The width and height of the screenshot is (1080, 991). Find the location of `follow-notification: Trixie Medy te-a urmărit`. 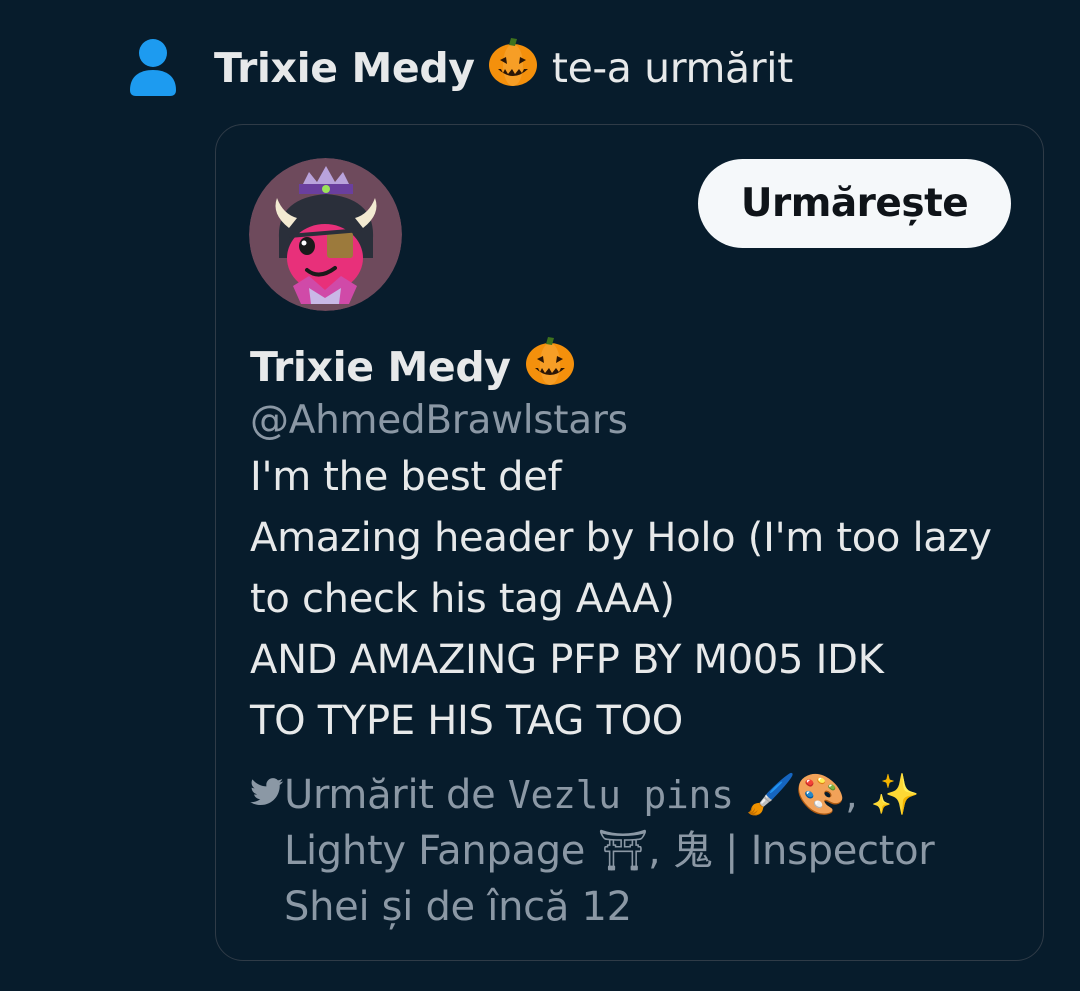

follow-notification: Trixie Medy te-a urmărit is located at coordinates (540, 62).